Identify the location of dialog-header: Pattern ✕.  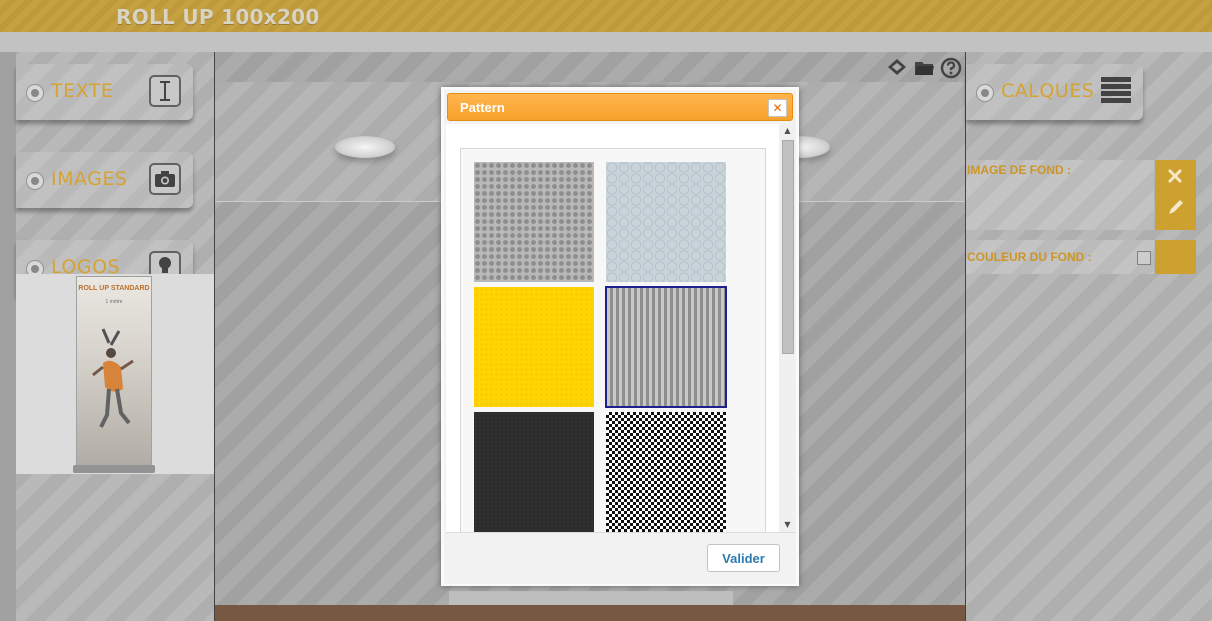
(620, 107).